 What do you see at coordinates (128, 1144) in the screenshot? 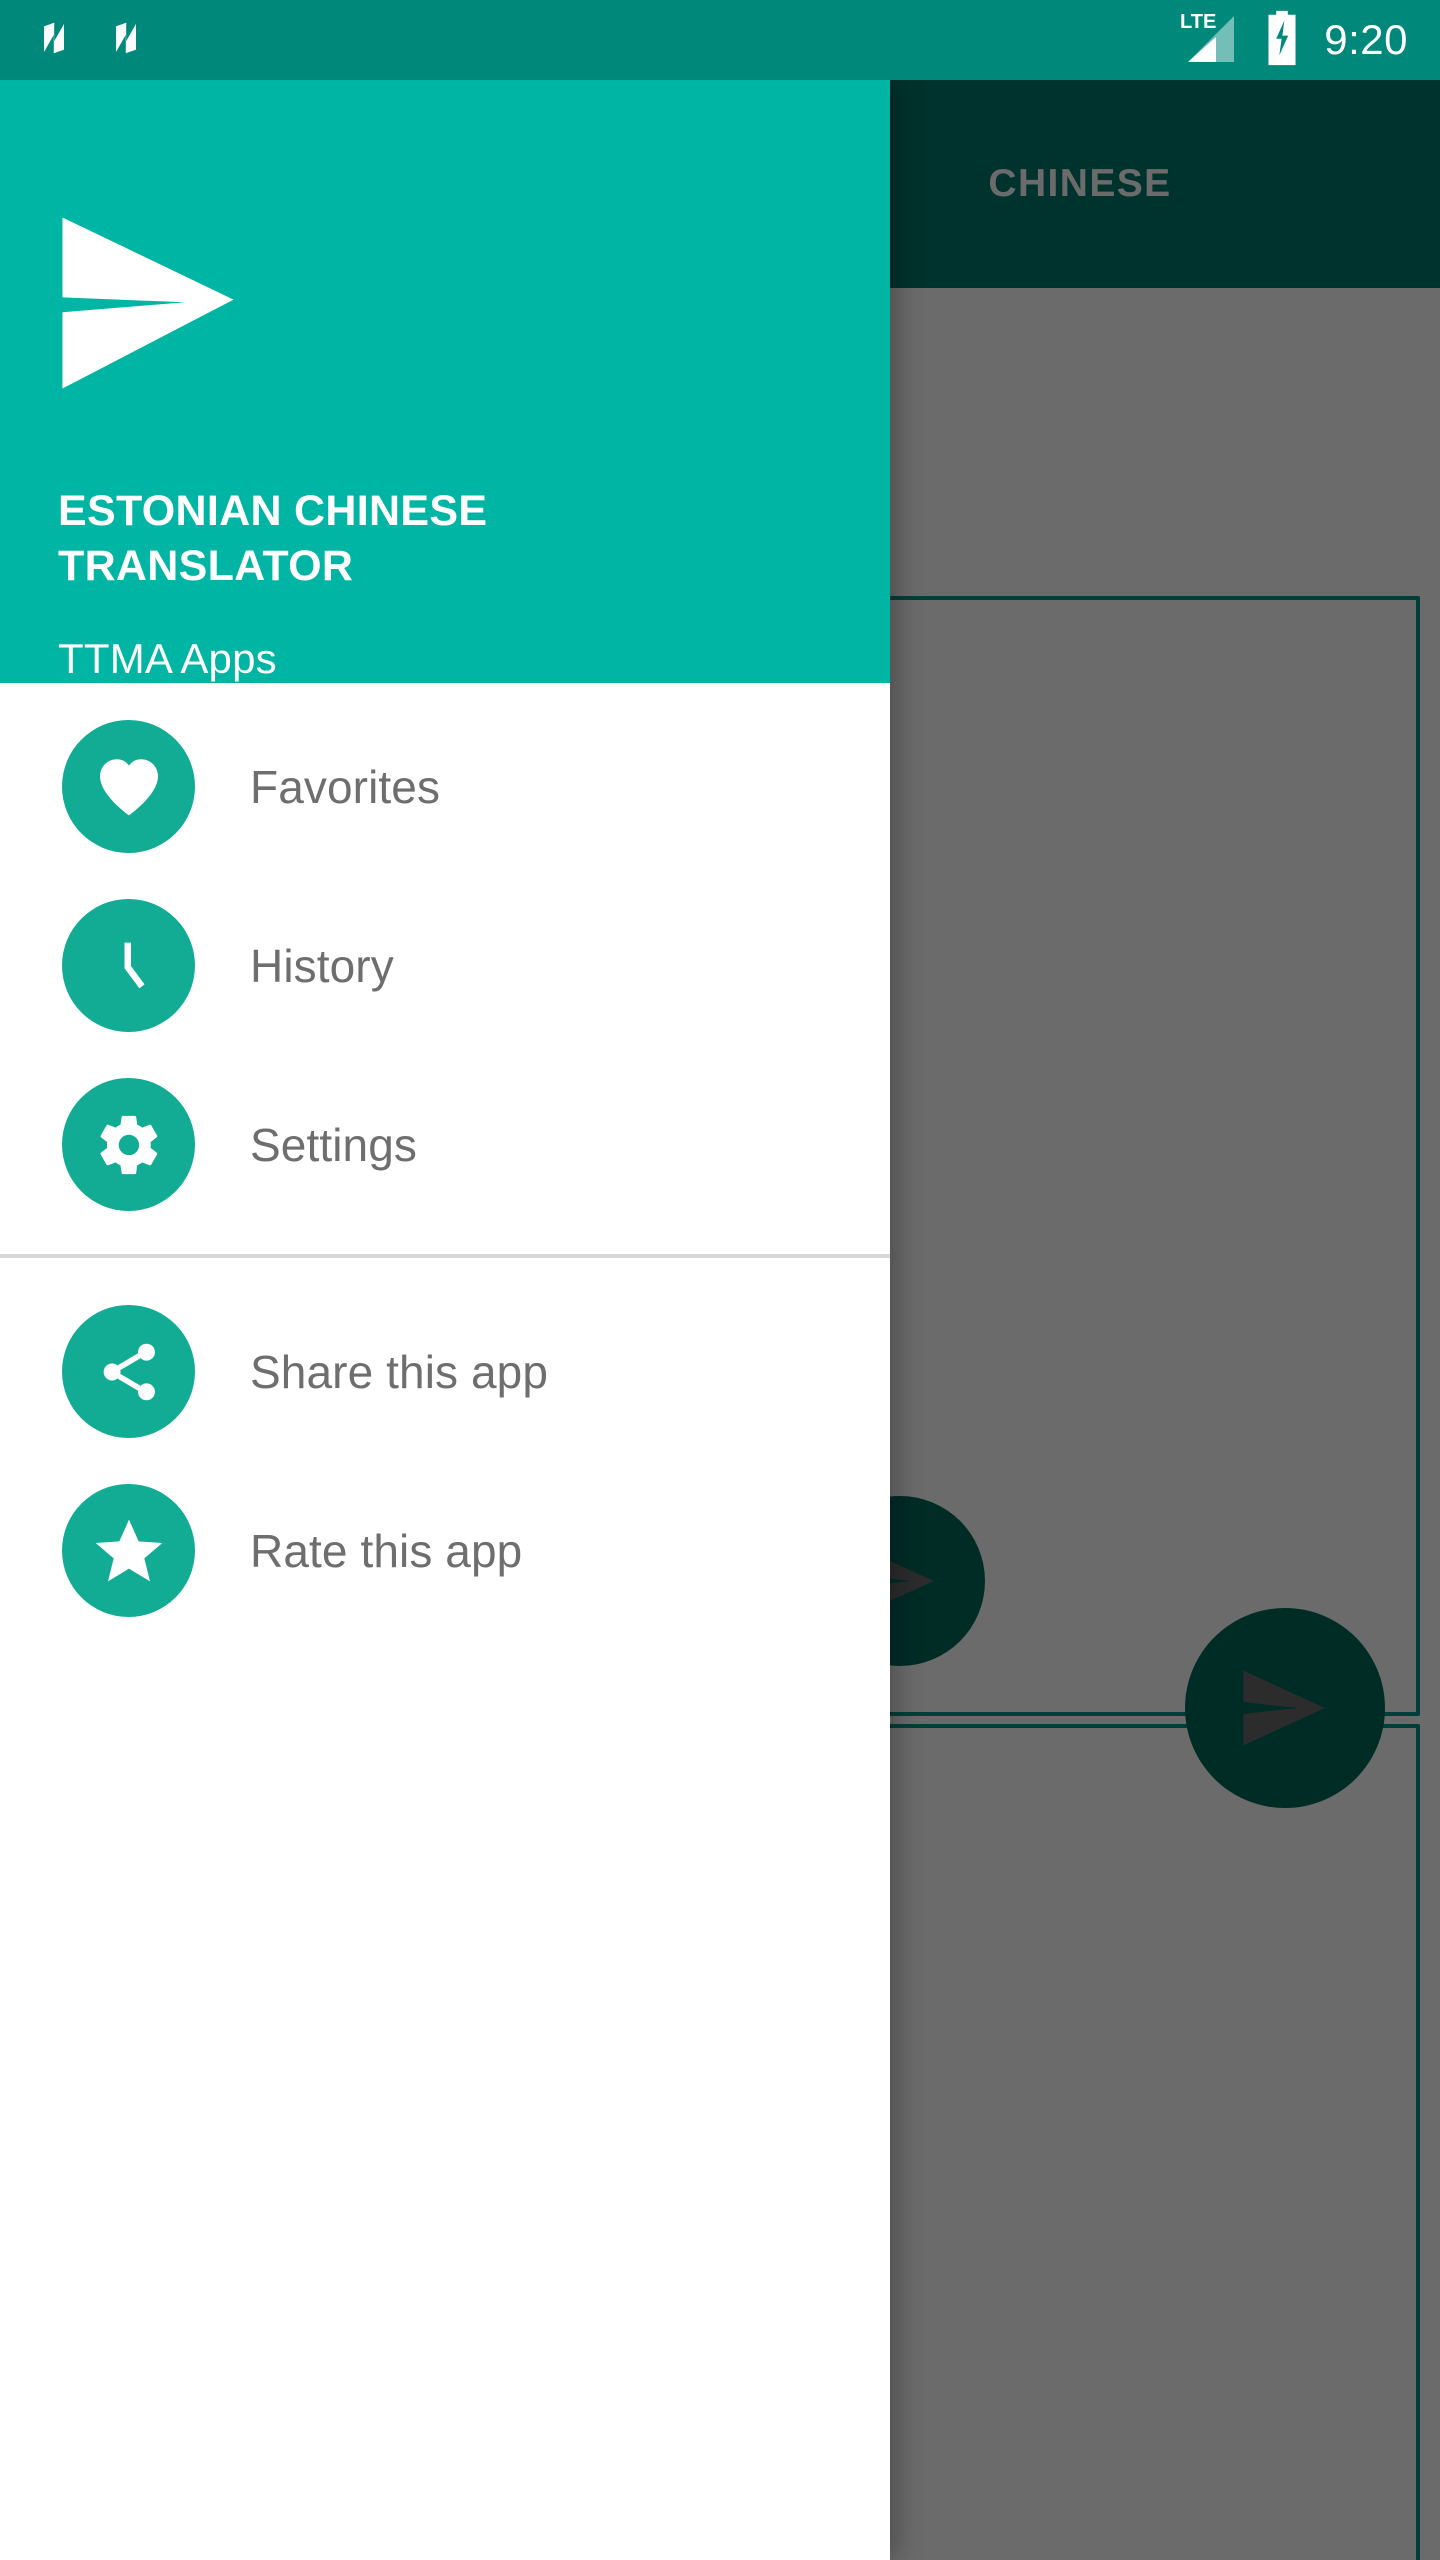
I see `gear-icon` at bounding box center [128, 1144].